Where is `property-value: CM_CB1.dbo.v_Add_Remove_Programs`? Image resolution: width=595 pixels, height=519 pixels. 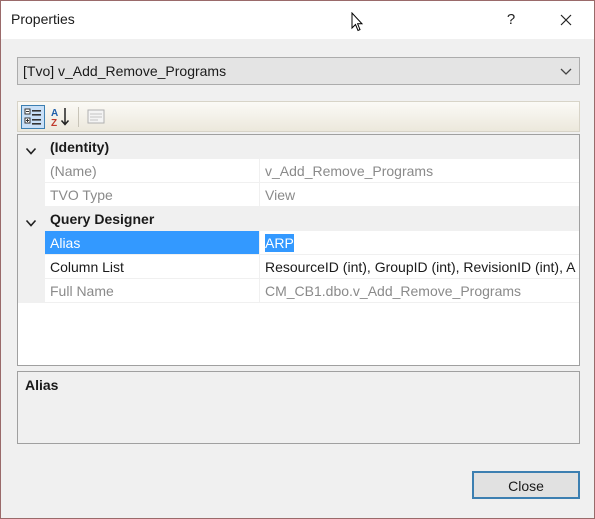 property-value: CM_CB1.dbo.v_Add_Remove_Programs is located at coordinates (419, 291).